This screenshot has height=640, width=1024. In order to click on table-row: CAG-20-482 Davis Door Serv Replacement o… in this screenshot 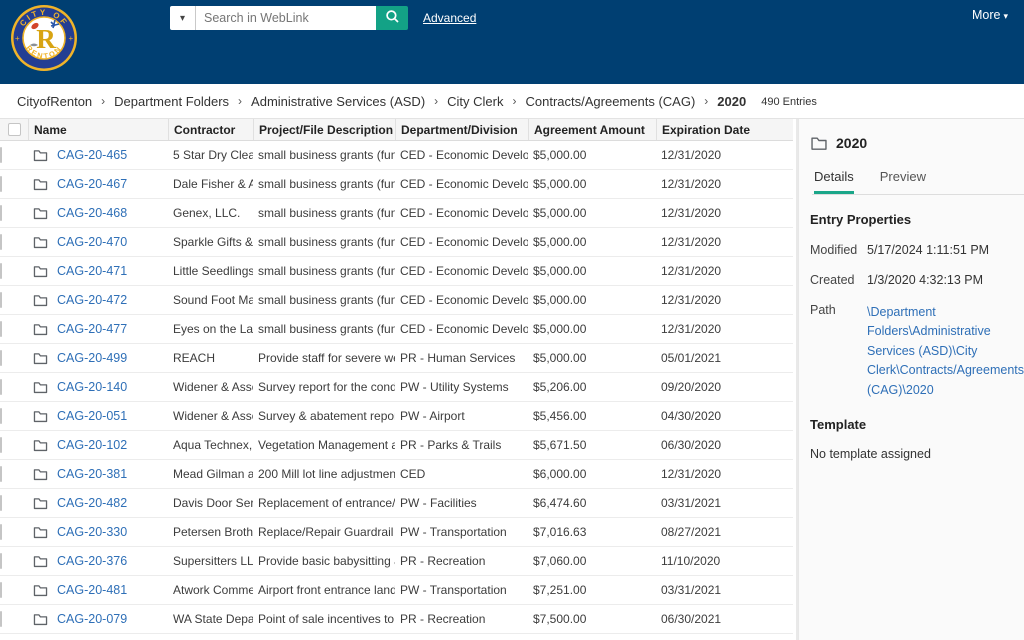, I will do `click(396, 503)`.